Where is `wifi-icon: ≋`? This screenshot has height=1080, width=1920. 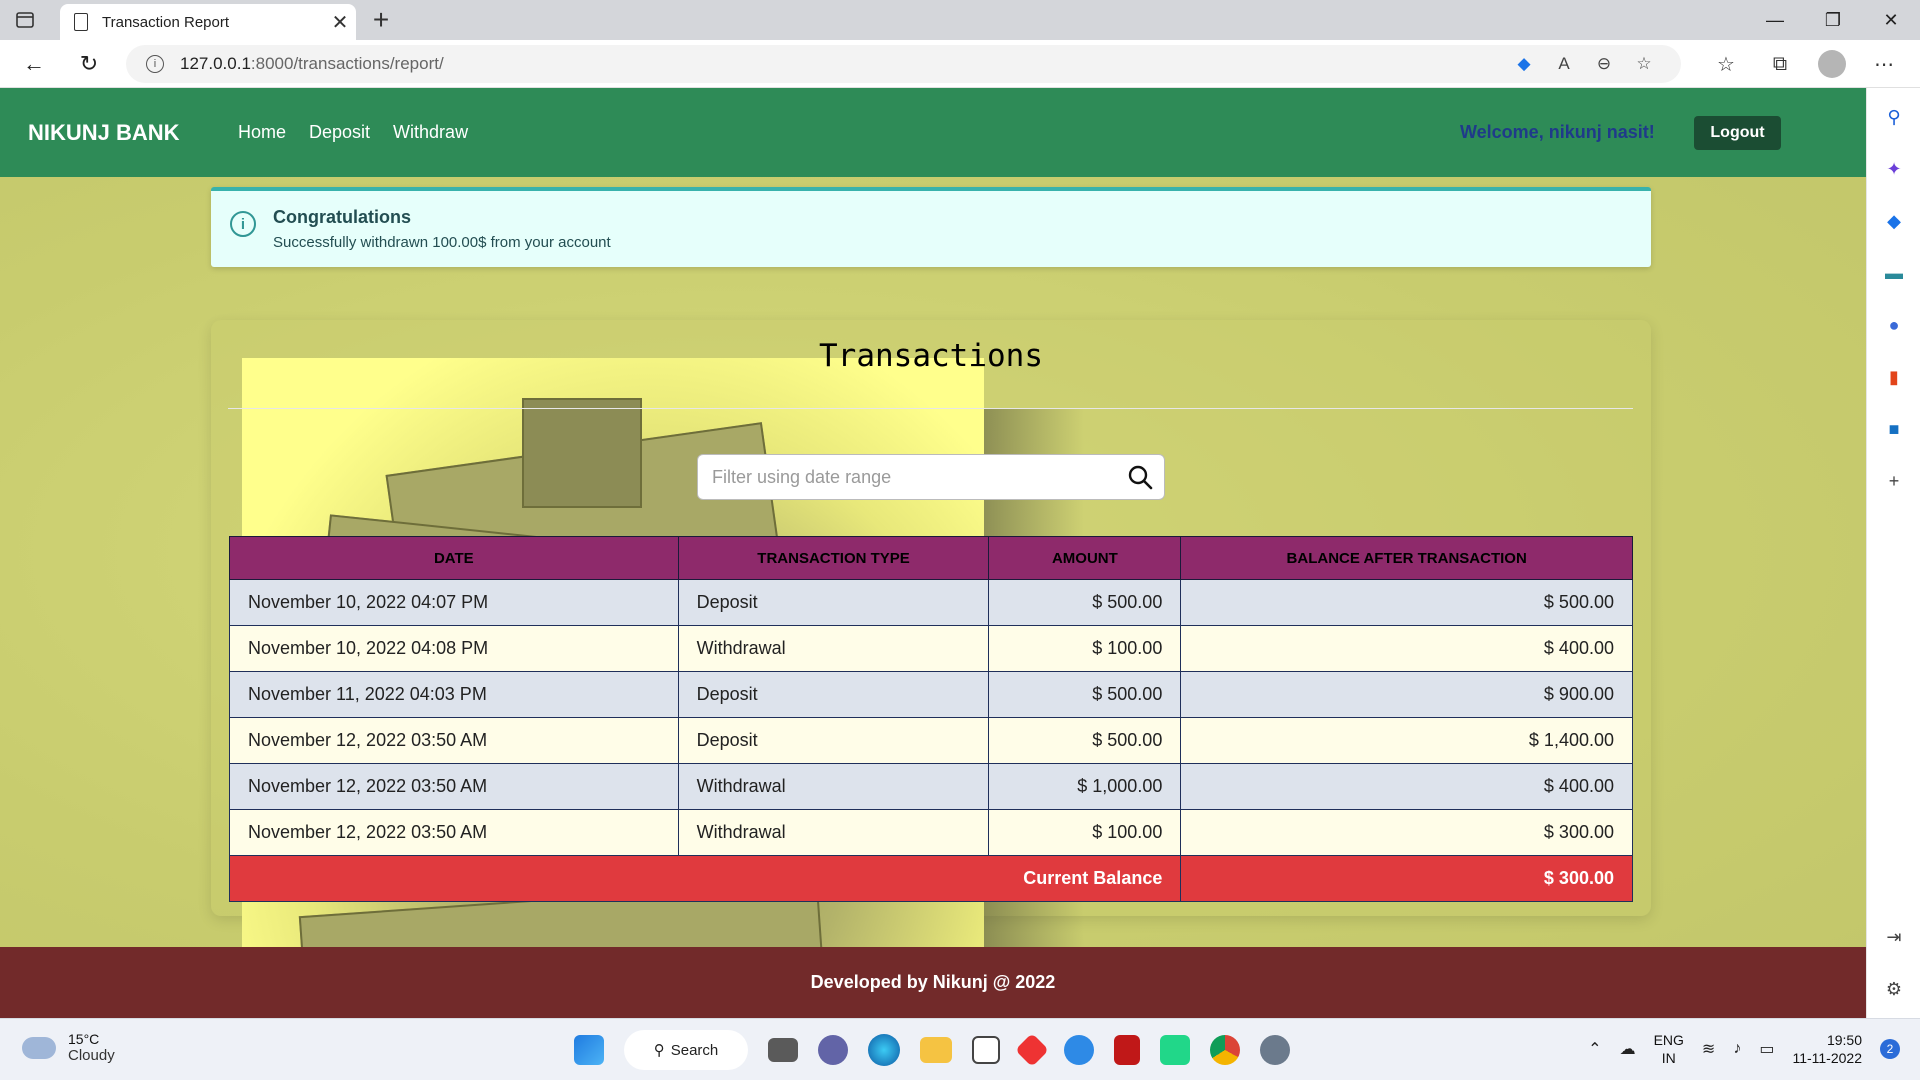
wifi-icon: ≋ is located at coordinates (1708, 1049).